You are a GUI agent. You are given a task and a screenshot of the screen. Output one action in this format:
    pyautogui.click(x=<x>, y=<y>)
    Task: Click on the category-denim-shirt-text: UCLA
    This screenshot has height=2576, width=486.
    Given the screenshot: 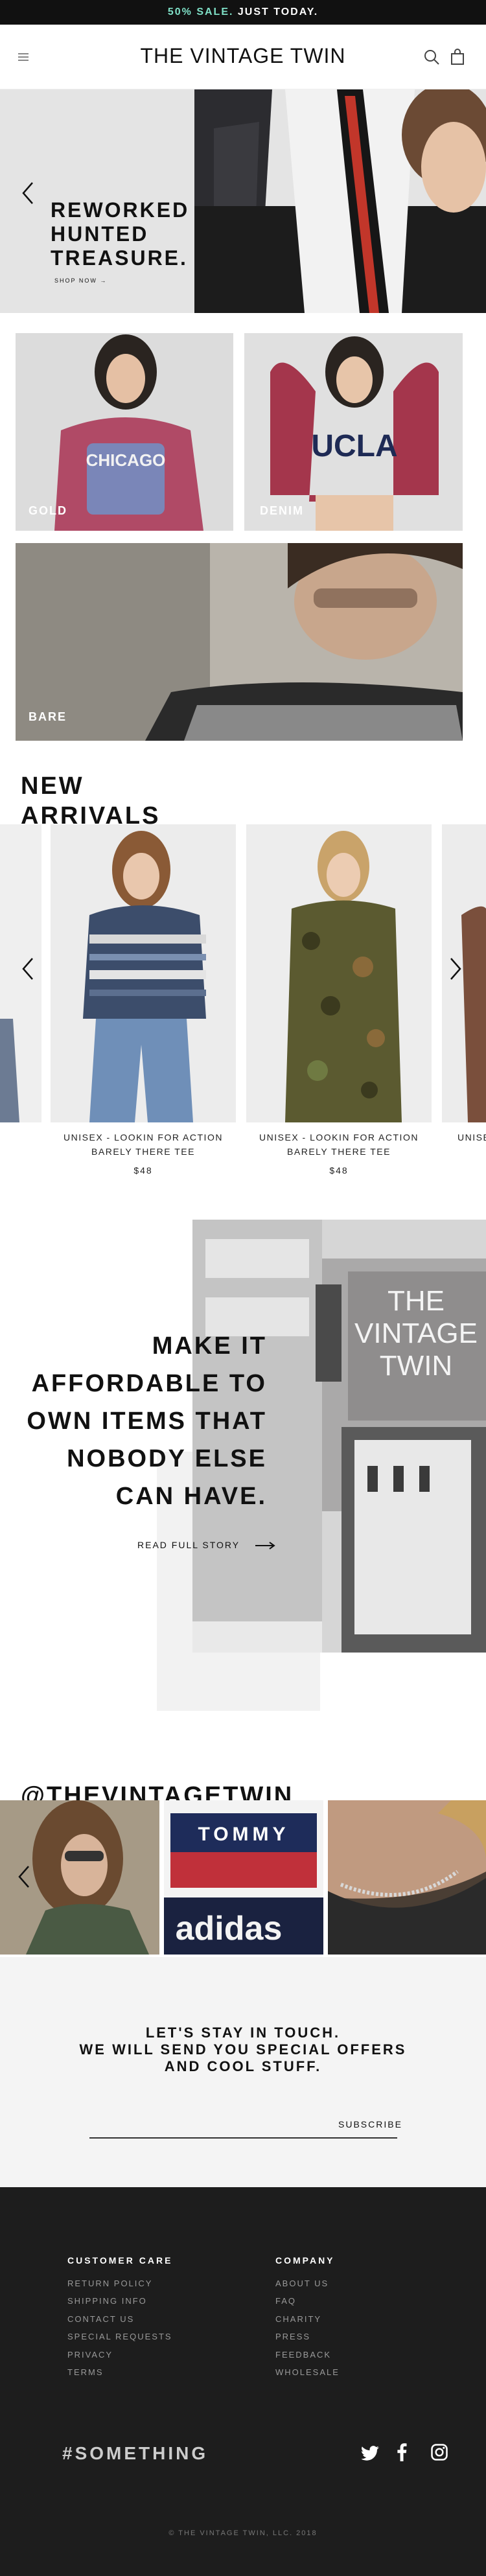 What is the action you would take?
    pyautogui.click(x=354, y=446)
    